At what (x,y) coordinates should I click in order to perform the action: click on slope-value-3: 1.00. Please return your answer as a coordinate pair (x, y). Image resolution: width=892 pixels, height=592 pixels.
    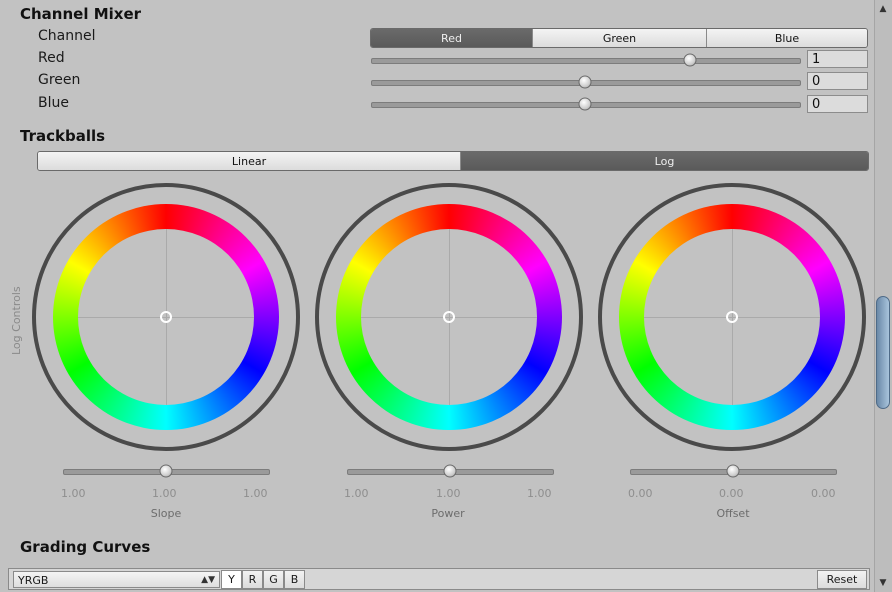
    Looking at the image, I should click on (255, 493).